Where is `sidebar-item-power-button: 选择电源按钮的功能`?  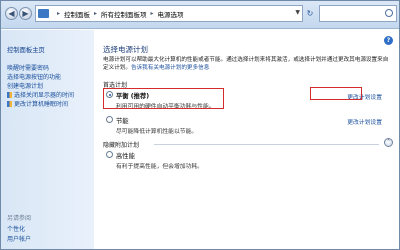 sidebar-item-power-button: 选择电源按钮的功能 is located at coordinates (34, 76).